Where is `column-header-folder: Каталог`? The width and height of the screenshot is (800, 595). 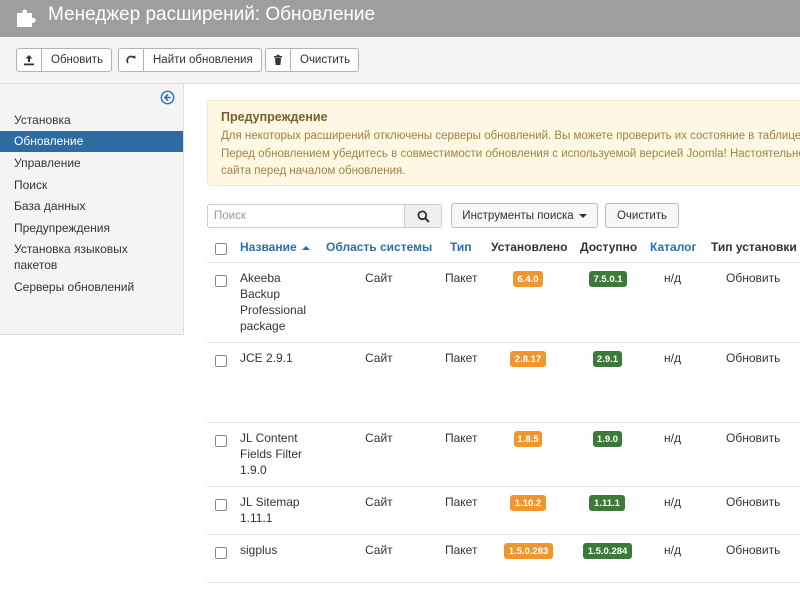
column-header-folder: Каталог is located at coordinates (673, 247).